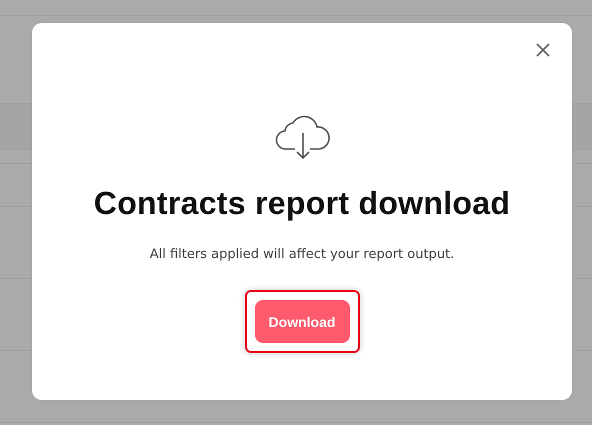  What do you see at coordinates (302, 254) in the screenshot?
I see `dialog-message: All filters applied will affect your report output.` at bounding box center [302, 254].